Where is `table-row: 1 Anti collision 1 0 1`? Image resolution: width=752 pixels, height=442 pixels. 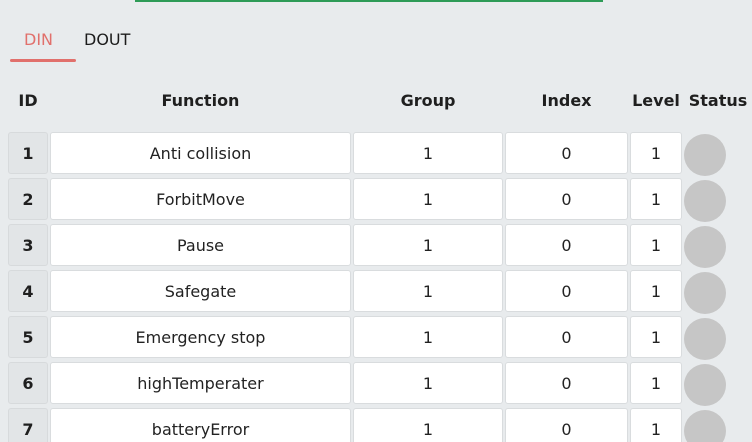 table-row: 1 Anti collision 1 0 1 is located at coordinates (376, 155).